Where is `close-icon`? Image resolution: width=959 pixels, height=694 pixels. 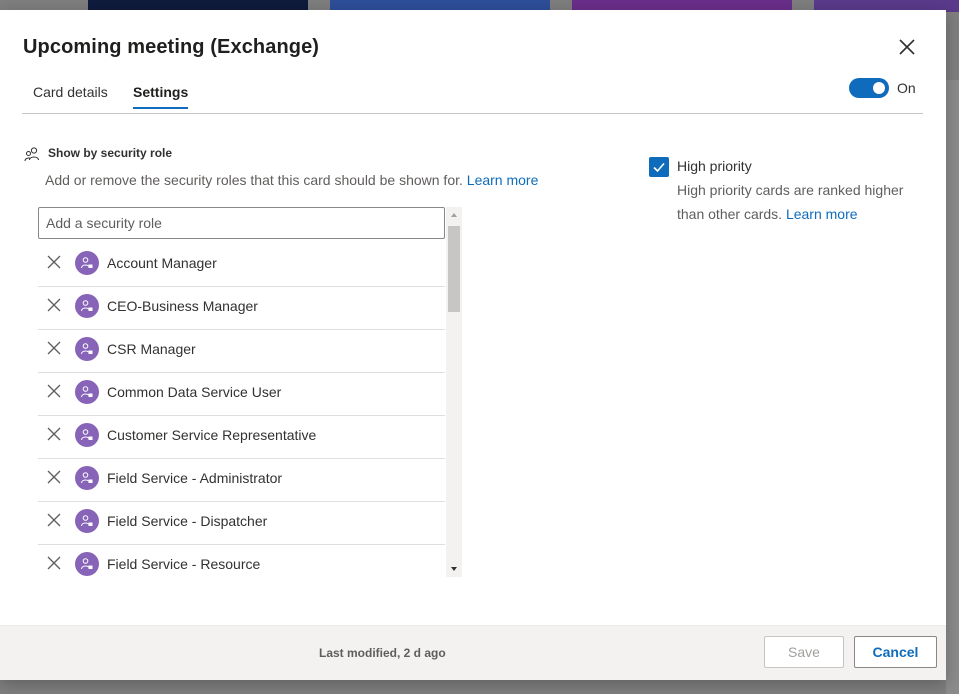 close-icon is located at coordinates (907, 47).